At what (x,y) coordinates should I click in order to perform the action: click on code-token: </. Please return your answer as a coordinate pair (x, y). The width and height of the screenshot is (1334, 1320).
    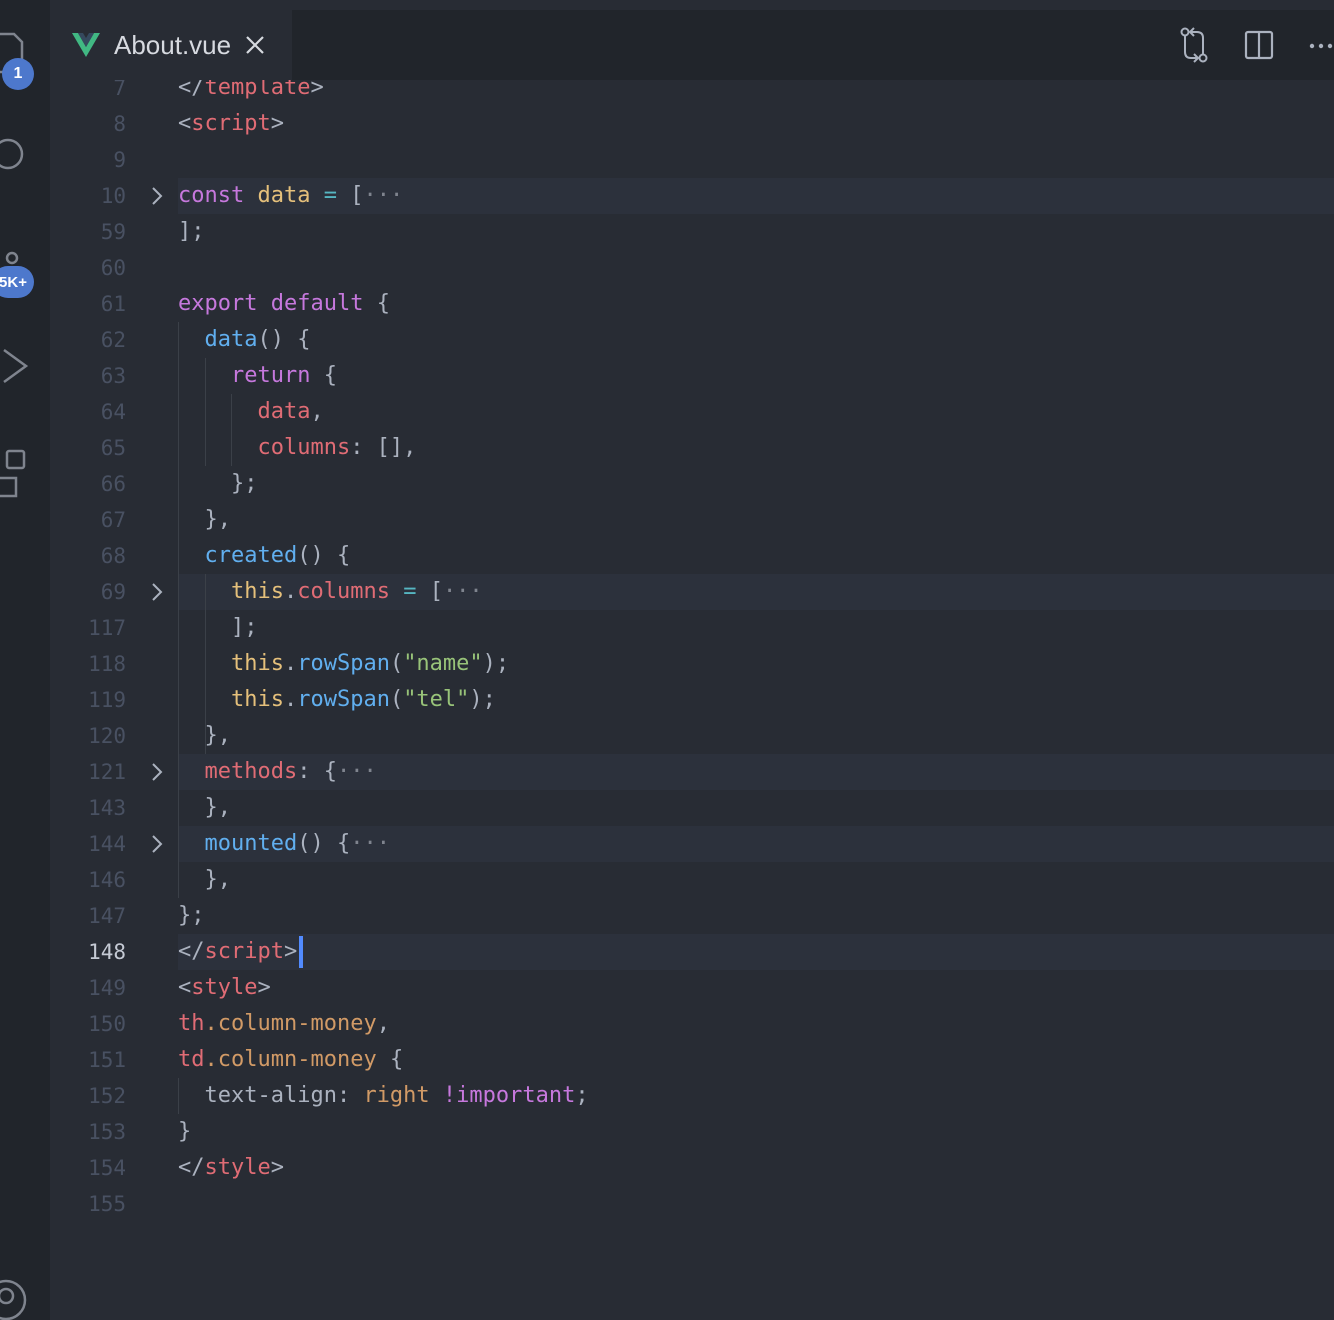
    Looking at the image, I should click on (191, 1167).